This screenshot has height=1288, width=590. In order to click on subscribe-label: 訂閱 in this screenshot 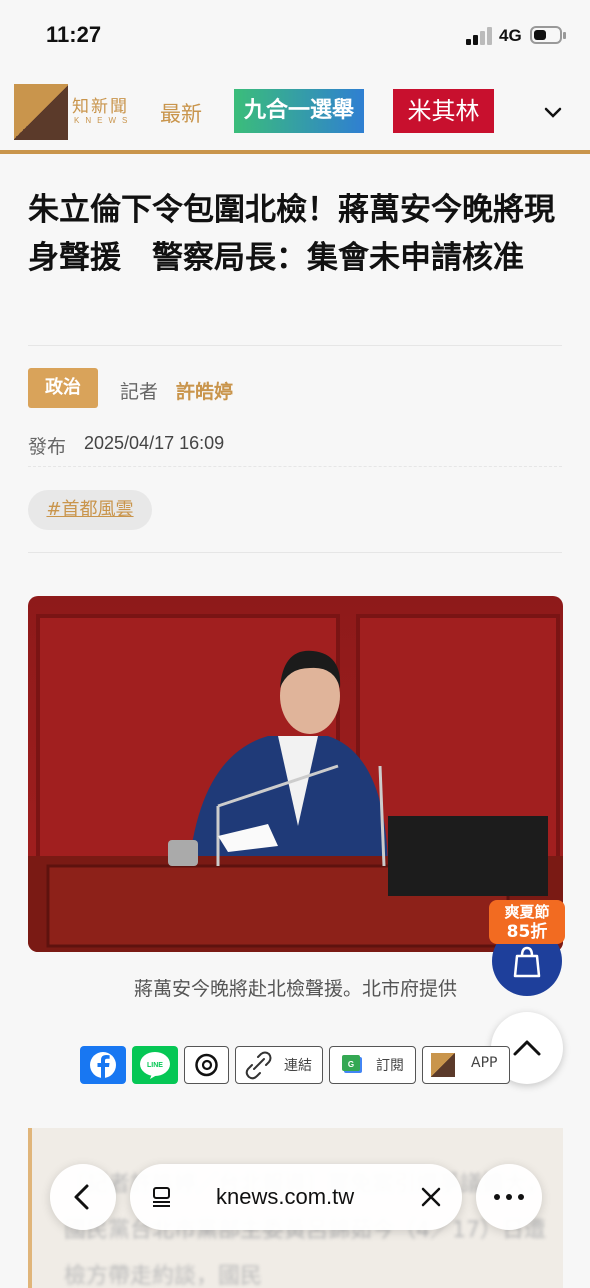, I will do `click(390, 1066)`.